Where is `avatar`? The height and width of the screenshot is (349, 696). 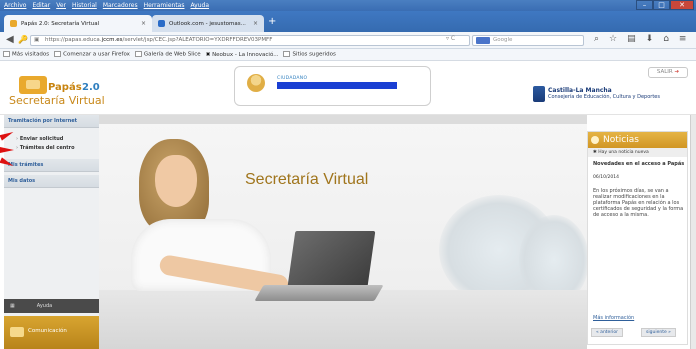 avatar is located at coordinates (256, 83).